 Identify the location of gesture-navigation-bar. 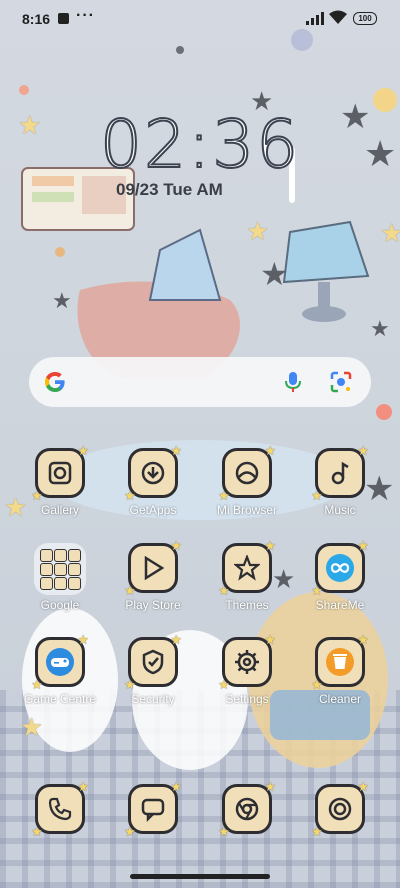
(200, 876).